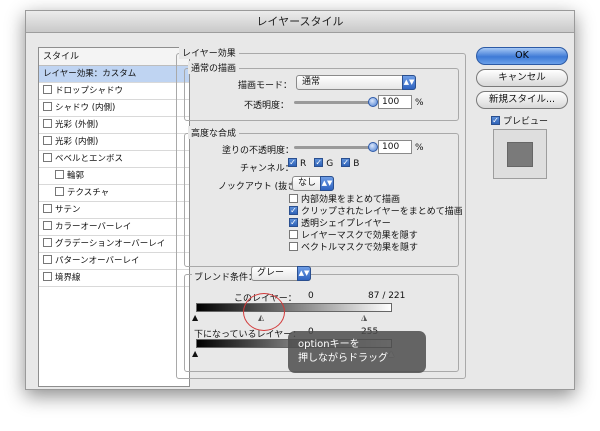 This screenshot has height=431, width=600. I want to click on dialog-title: レイヤースタイル, so click(300, 22).